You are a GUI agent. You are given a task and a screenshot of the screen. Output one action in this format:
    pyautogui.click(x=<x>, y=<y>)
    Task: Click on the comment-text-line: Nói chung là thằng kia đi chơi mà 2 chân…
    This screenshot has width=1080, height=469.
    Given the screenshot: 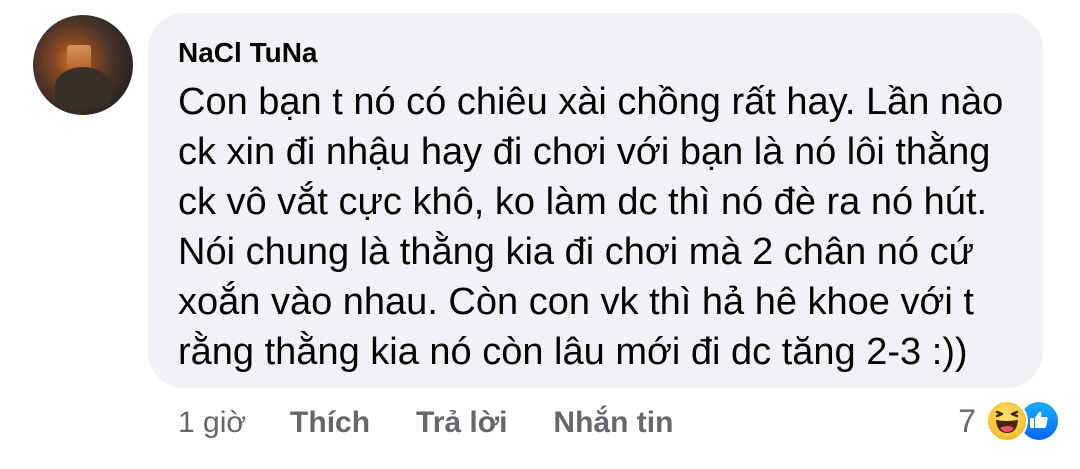 What is the action you would take?
    pyautogui.click(x=576, y=252)
    